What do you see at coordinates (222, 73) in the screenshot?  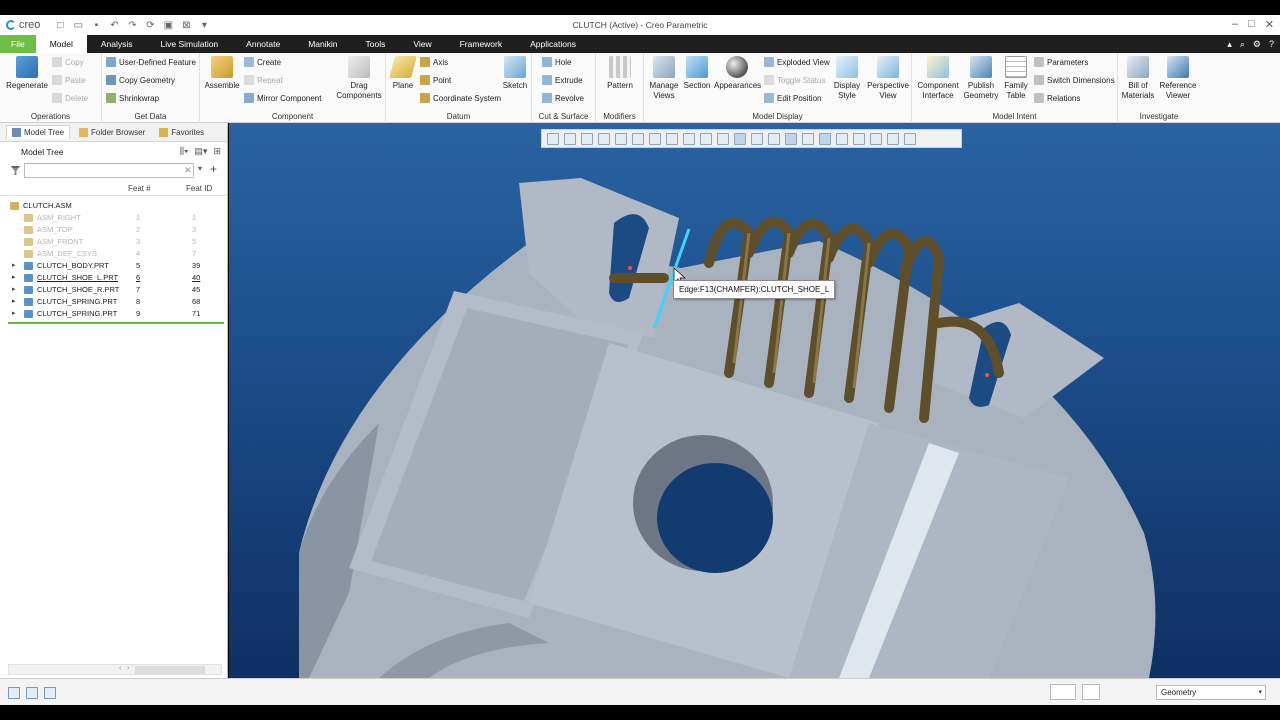 I see `assemble-button: Assemble` at bounding box center [222, 73].